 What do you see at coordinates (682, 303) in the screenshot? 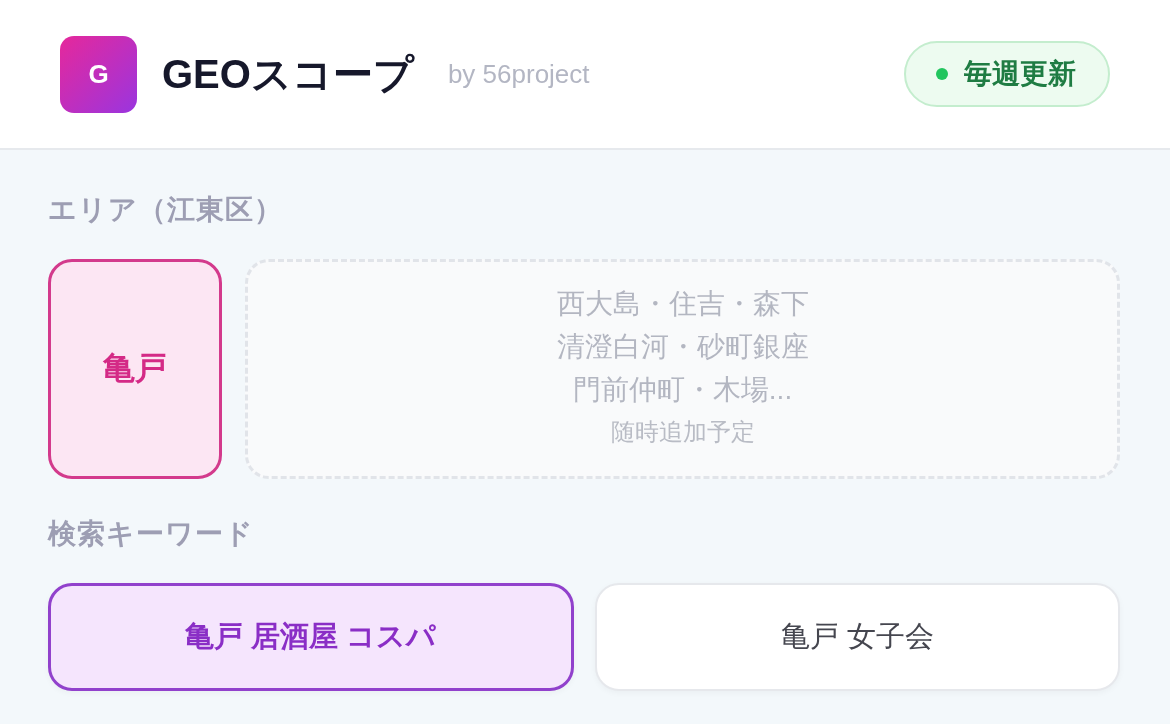
I see `area-list-text: 西大島・住吉・森下` at bounding box center [682, 303].